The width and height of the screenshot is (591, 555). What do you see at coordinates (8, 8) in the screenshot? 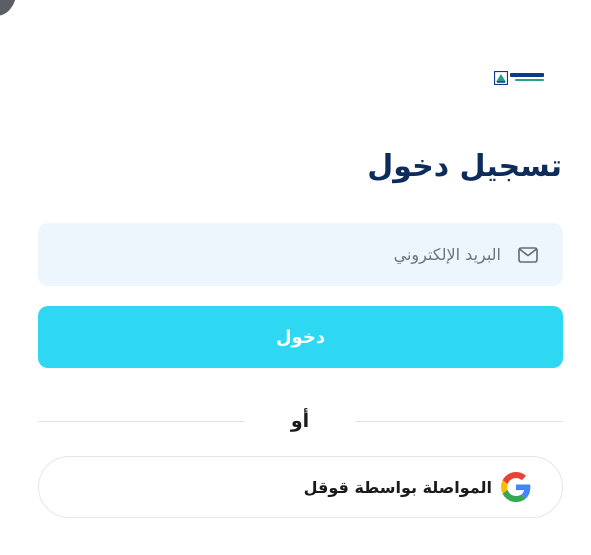
I see `corner-decoration` at bounding box center [8, 8].